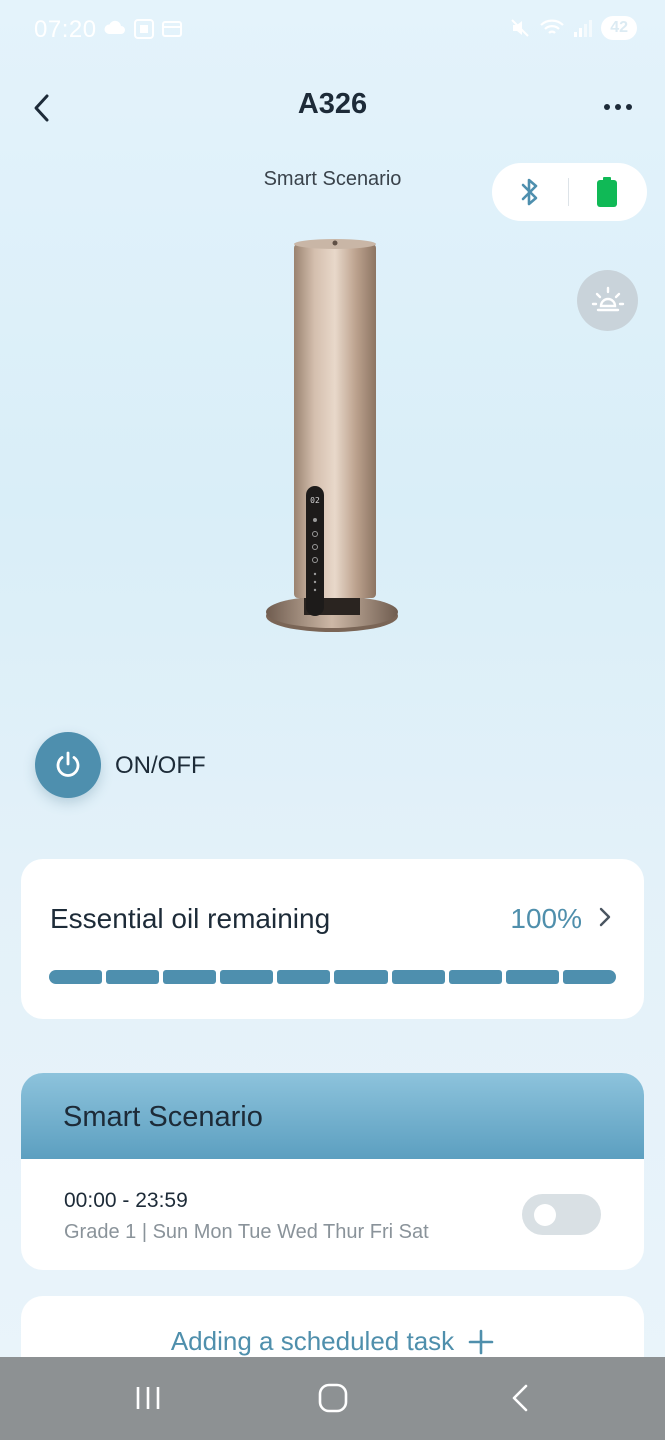 This screenshot has width=665, height=1440. I want to click on bluetooth-button, so click(530, 192).